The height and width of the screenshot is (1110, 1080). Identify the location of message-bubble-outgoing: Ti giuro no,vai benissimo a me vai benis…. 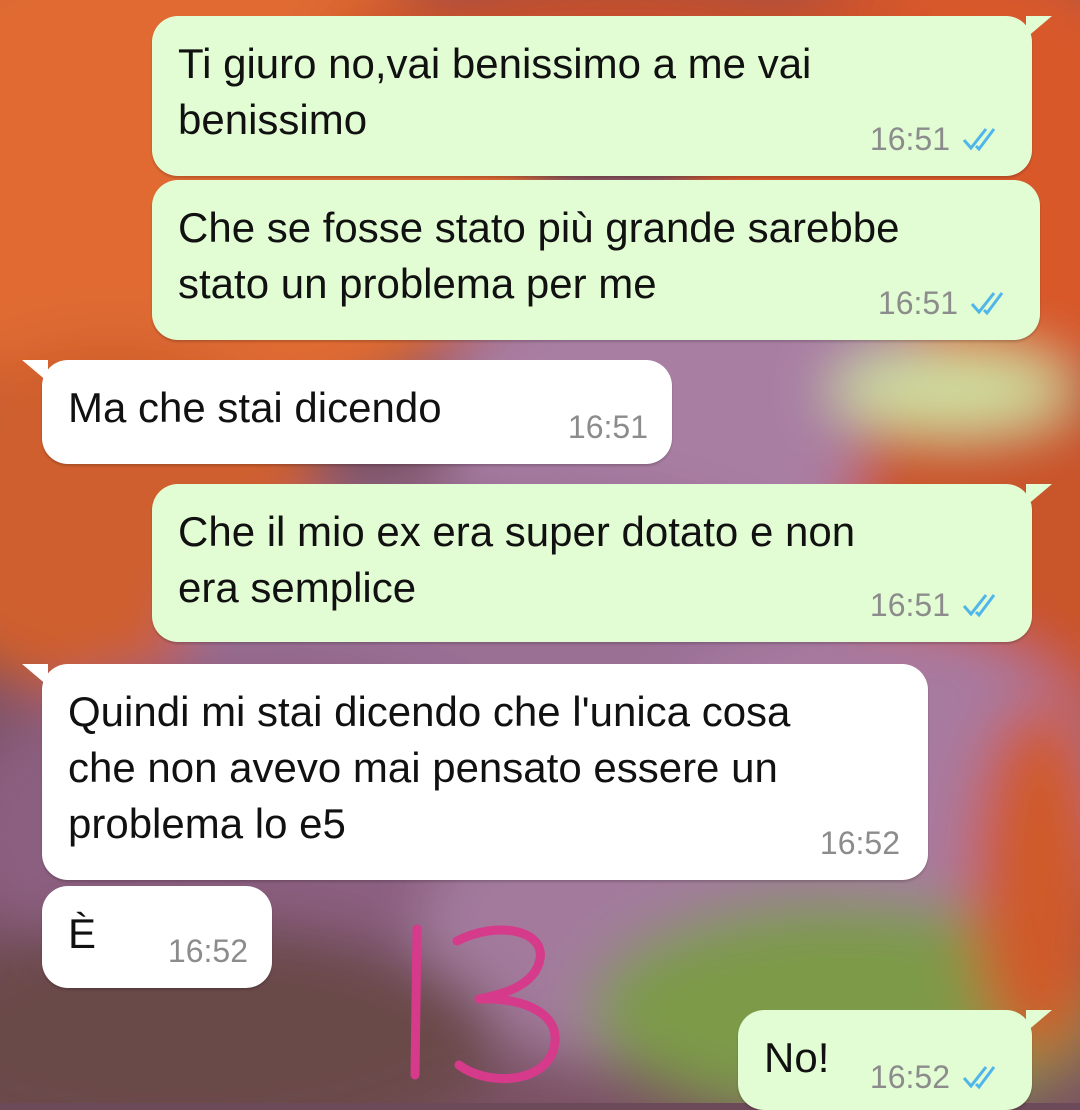
(602, 96).